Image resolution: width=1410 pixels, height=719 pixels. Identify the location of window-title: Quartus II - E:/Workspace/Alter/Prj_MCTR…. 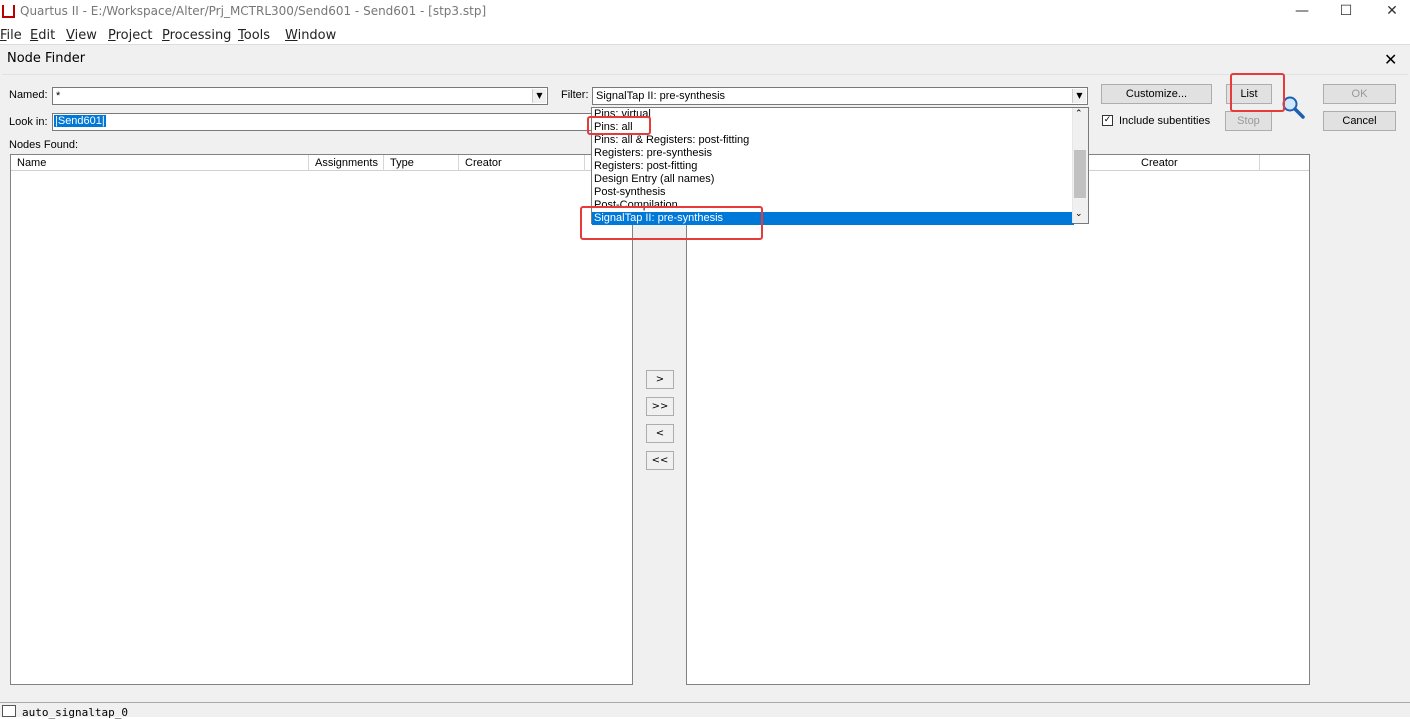
(253, 11).